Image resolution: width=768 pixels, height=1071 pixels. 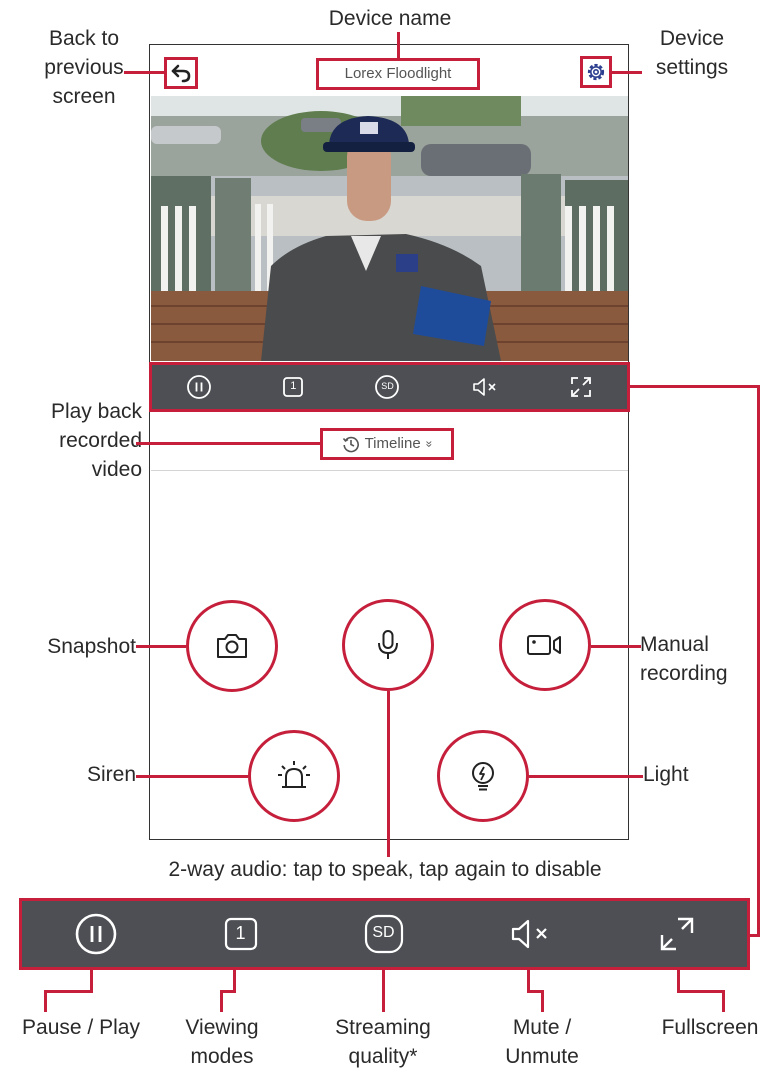 I want to click on gear-icon, so click(x=596, y=72).